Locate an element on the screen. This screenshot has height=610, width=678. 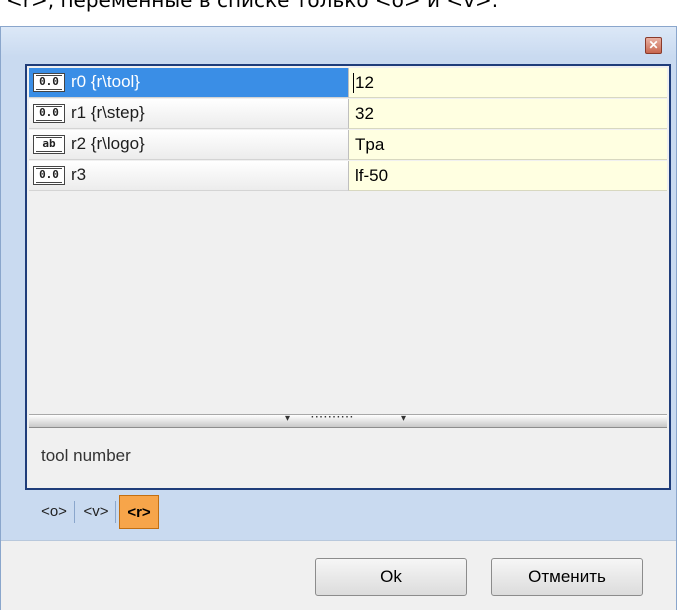
value-cell: 32 is located at coordinates (508, 114).